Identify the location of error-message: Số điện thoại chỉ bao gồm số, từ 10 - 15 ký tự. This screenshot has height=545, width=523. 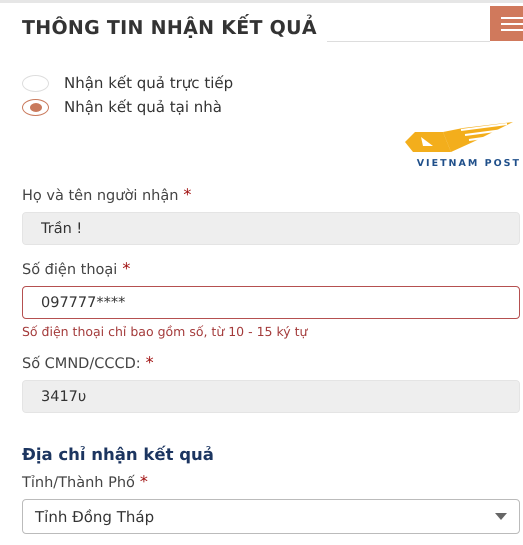
(165, 331).